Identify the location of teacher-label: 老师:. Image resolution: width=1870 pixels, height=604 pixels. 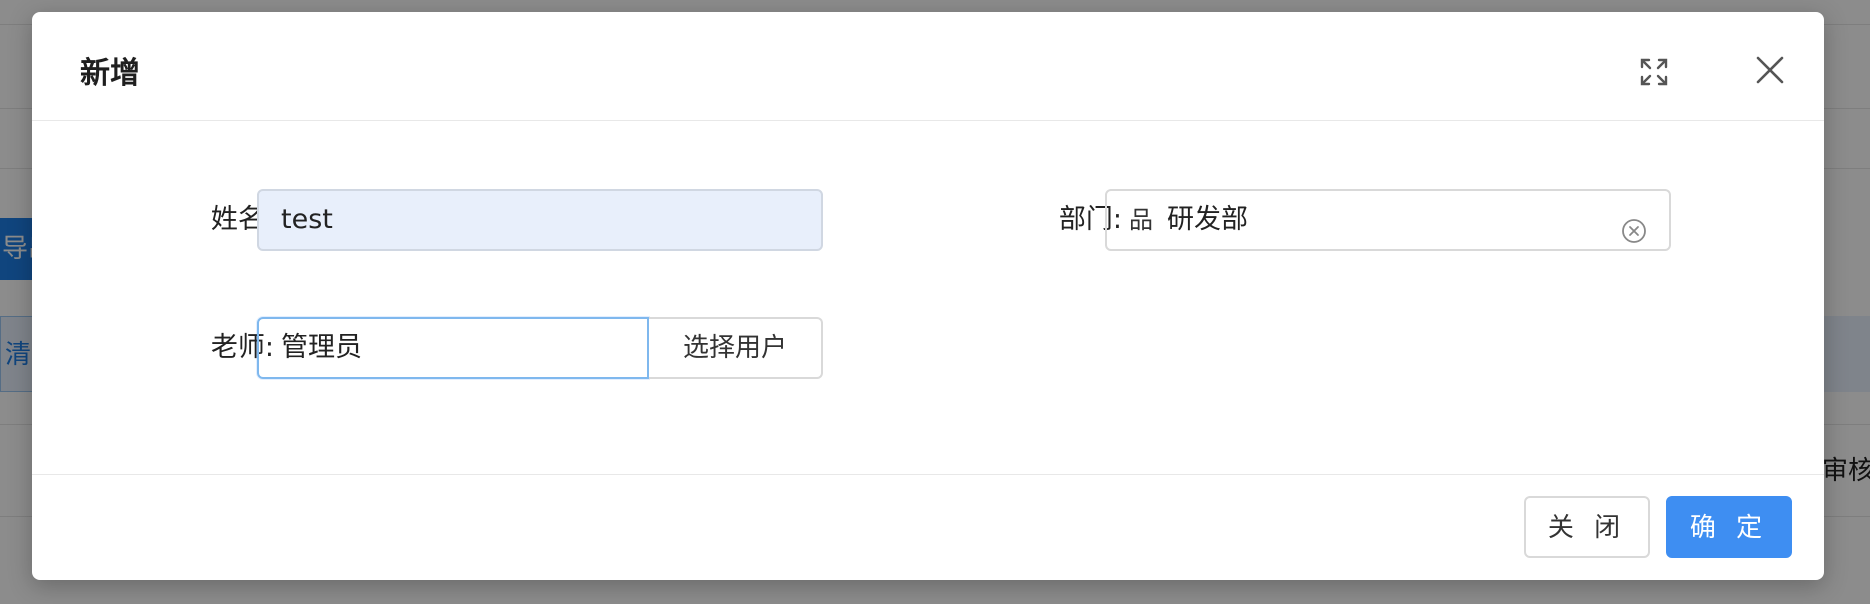
(242, 347).